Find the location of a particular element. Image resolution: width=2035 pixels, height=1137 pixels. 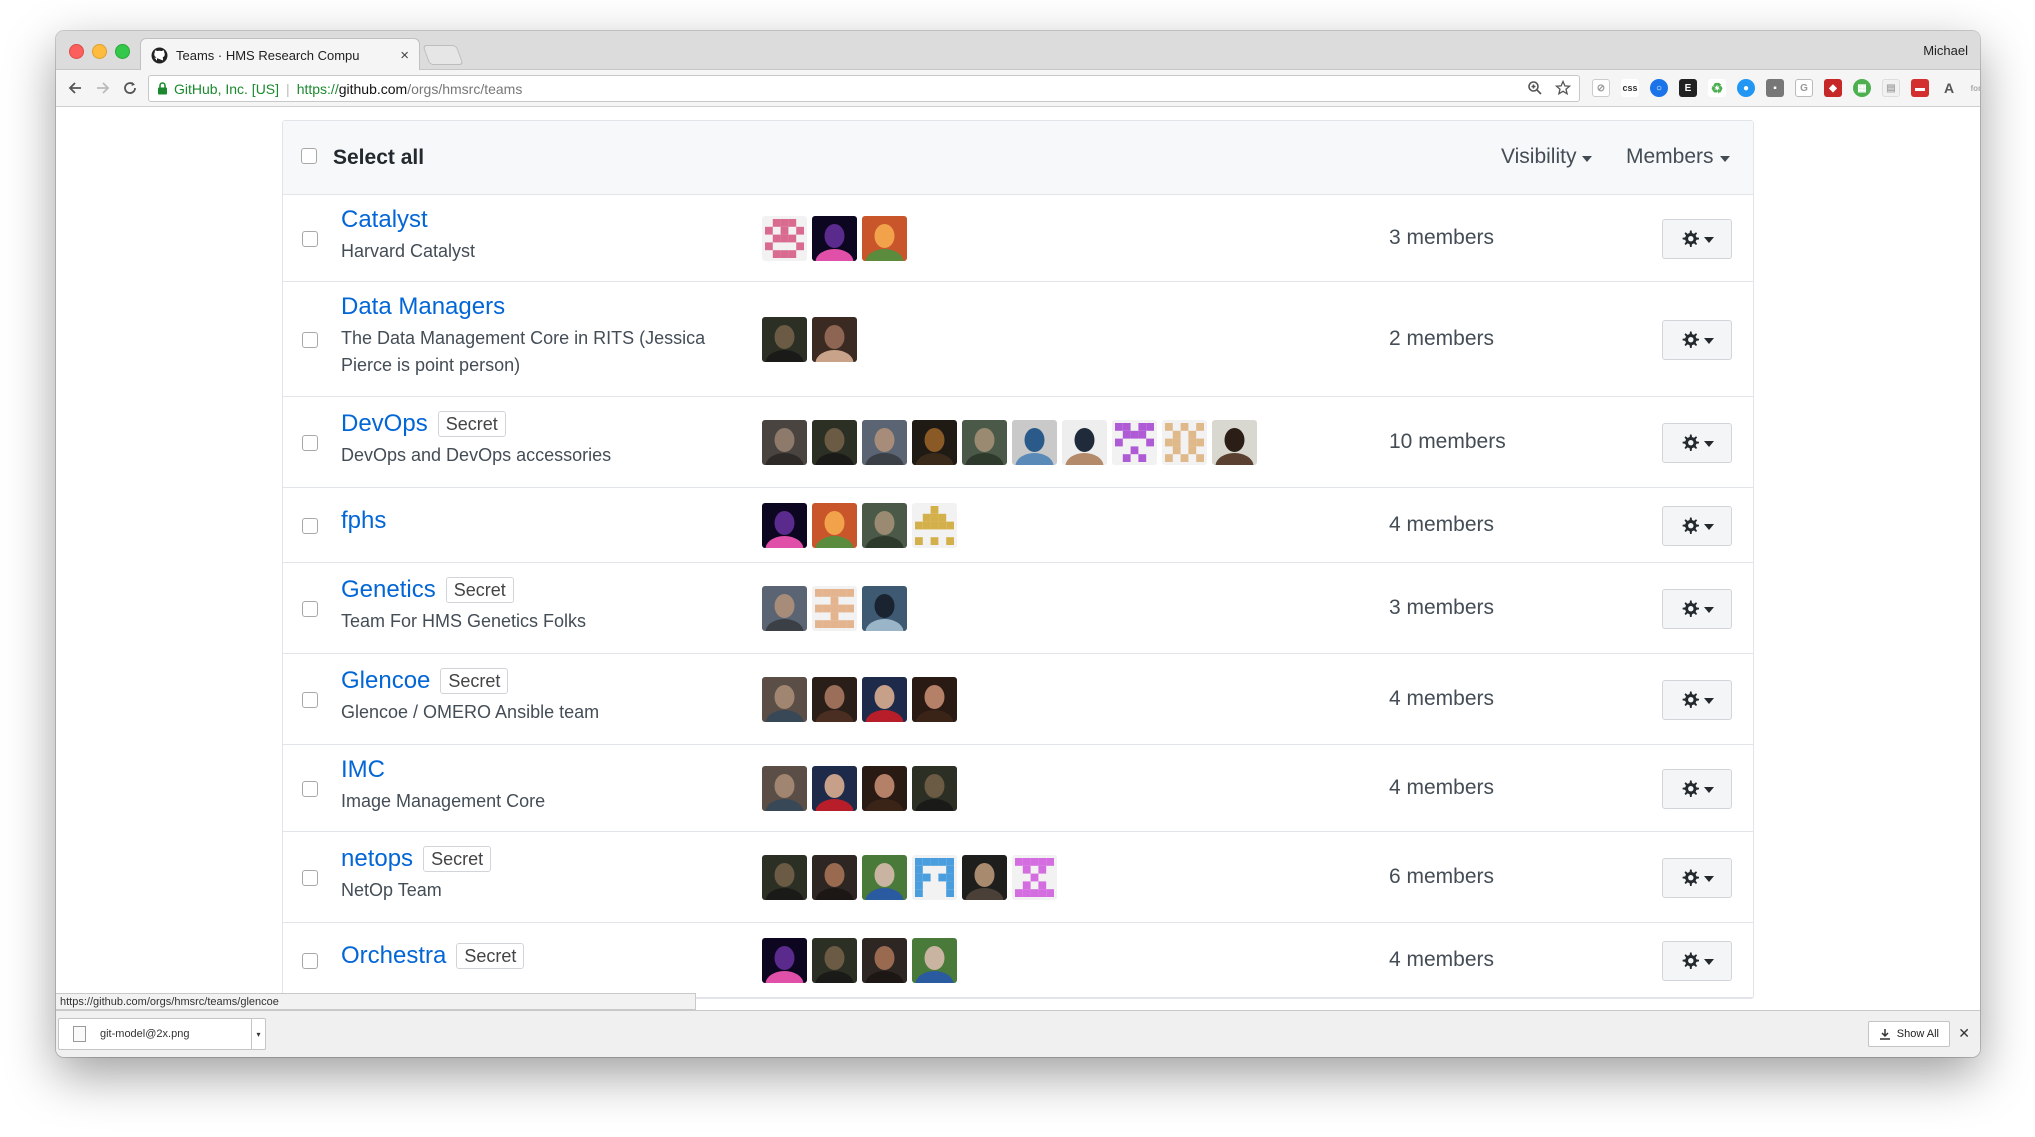

reload-button is located at coordinates (130, 88).